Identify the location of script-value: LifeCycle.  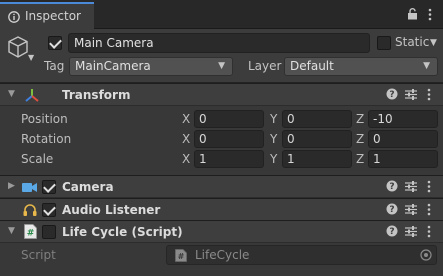
(222, 255).